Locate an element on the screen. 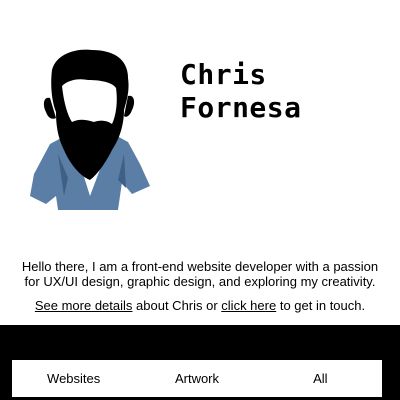  tab-artwork: Artwork is located at coordinates (196, 378).